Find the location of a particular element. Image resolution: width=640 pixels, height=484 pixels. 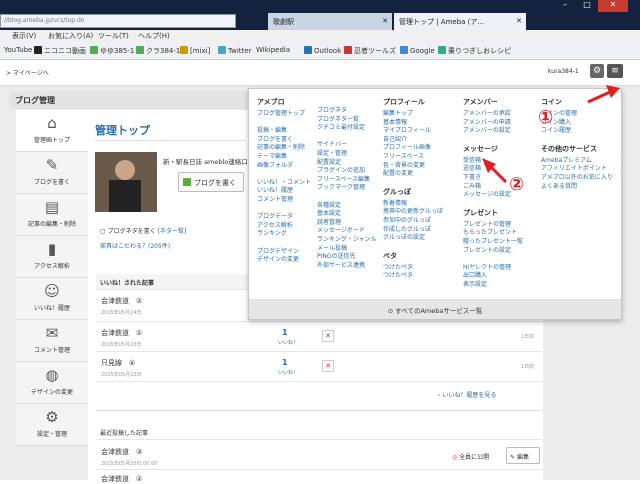

menu-link: ブックマーク管理 is located at coordinates (347, 188).